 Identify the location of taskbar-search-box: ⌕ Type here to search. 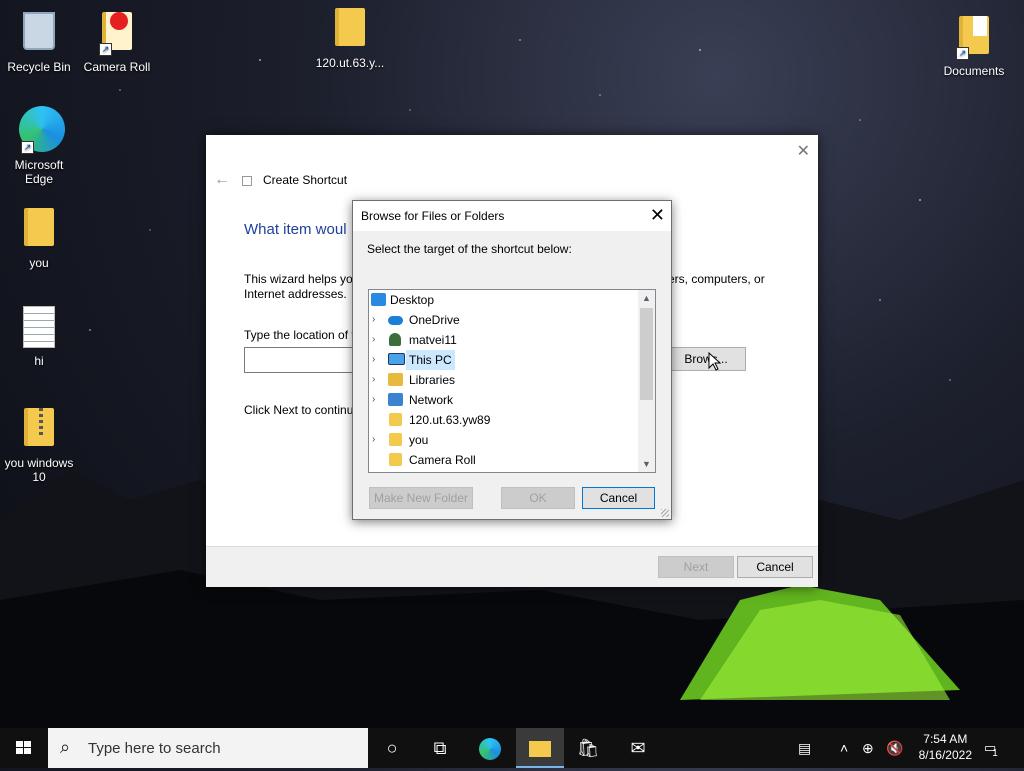
(208, 748).